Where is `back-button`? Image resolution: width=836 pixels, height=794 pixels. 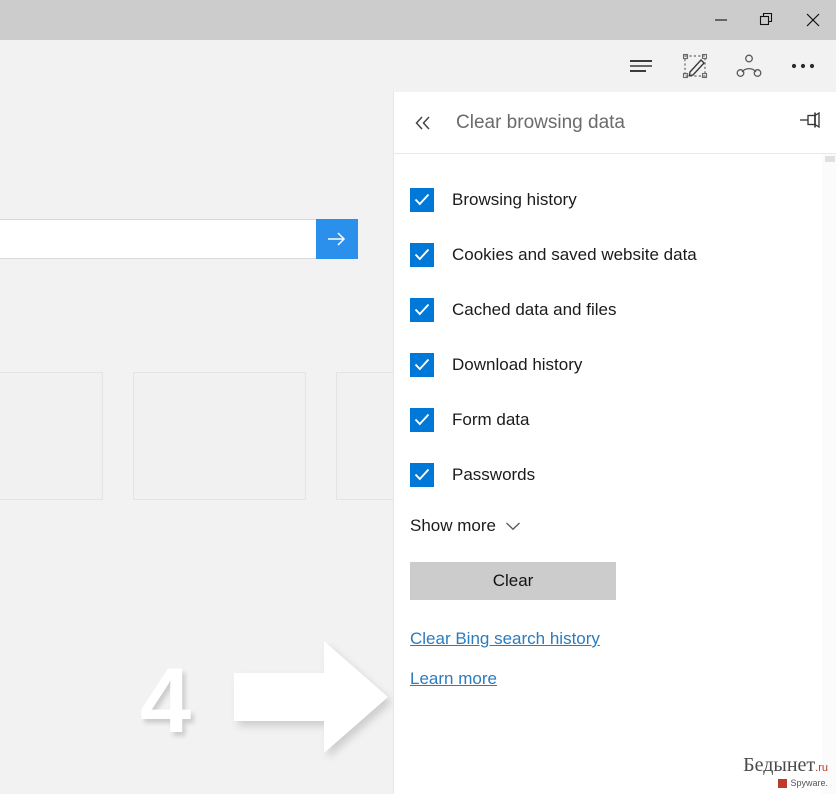 back-button is located at coordinates (423, 123).